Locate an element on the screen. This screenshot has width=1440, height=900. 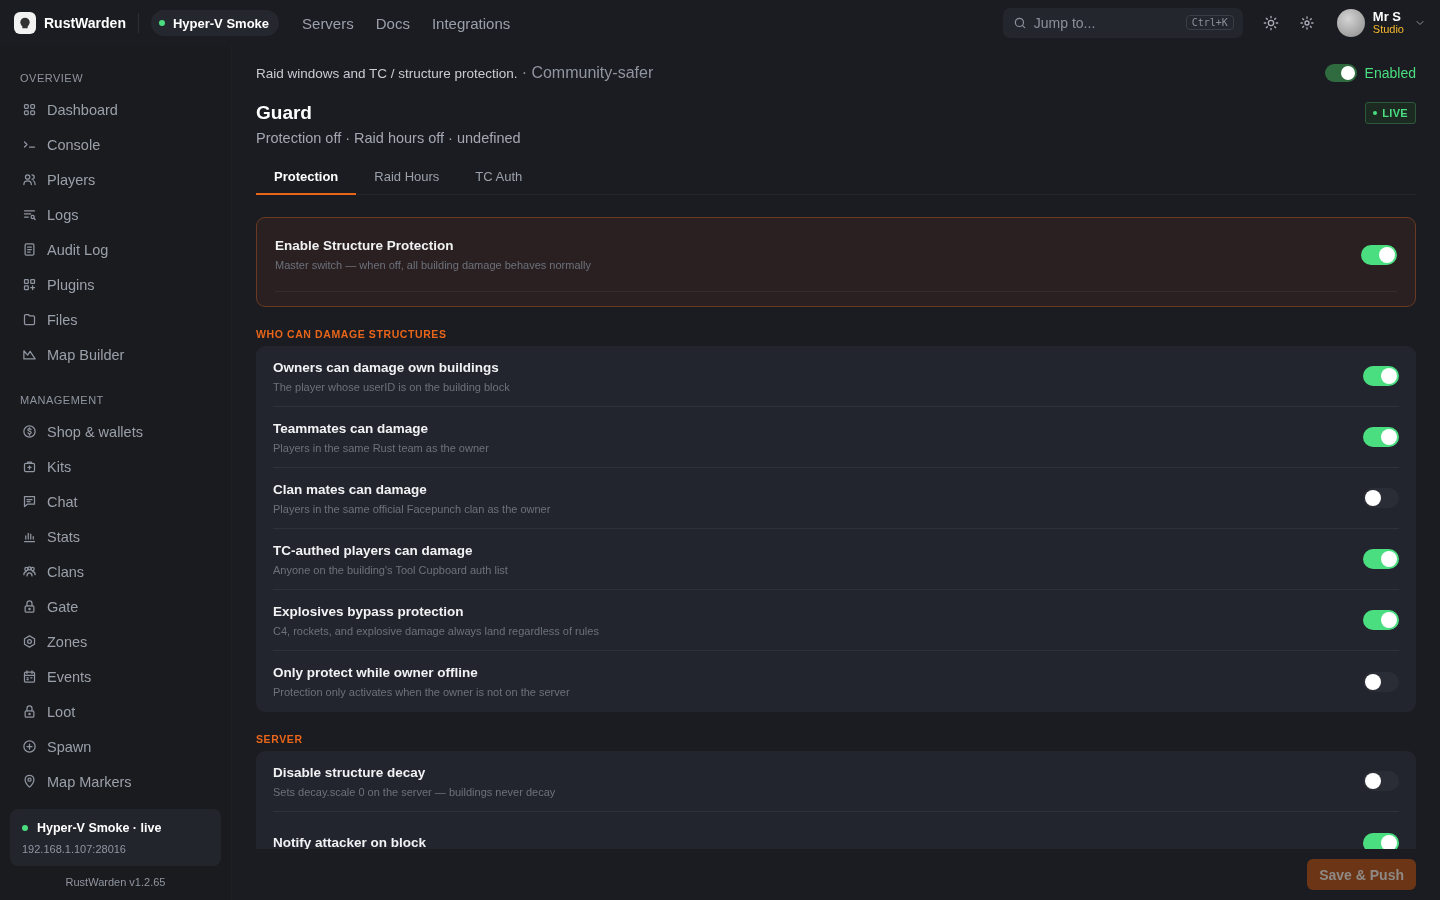
setting-description: Protection only activates when the owner is not on the server is located at coordinates (421, 692).